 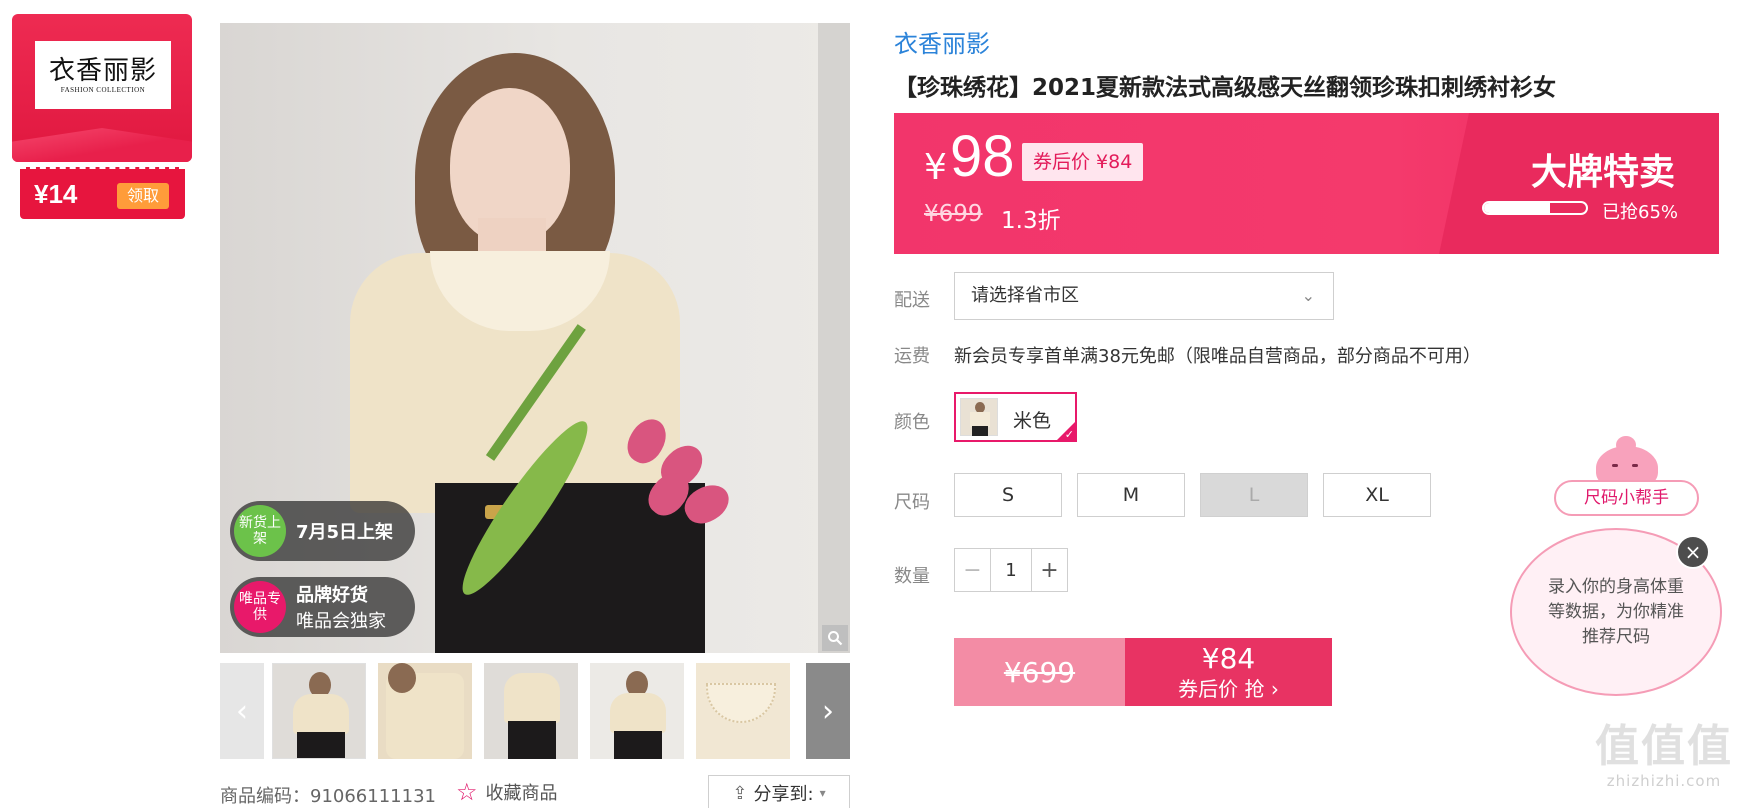 I want to click on thumbnail-head, so click(x=402, y=678).